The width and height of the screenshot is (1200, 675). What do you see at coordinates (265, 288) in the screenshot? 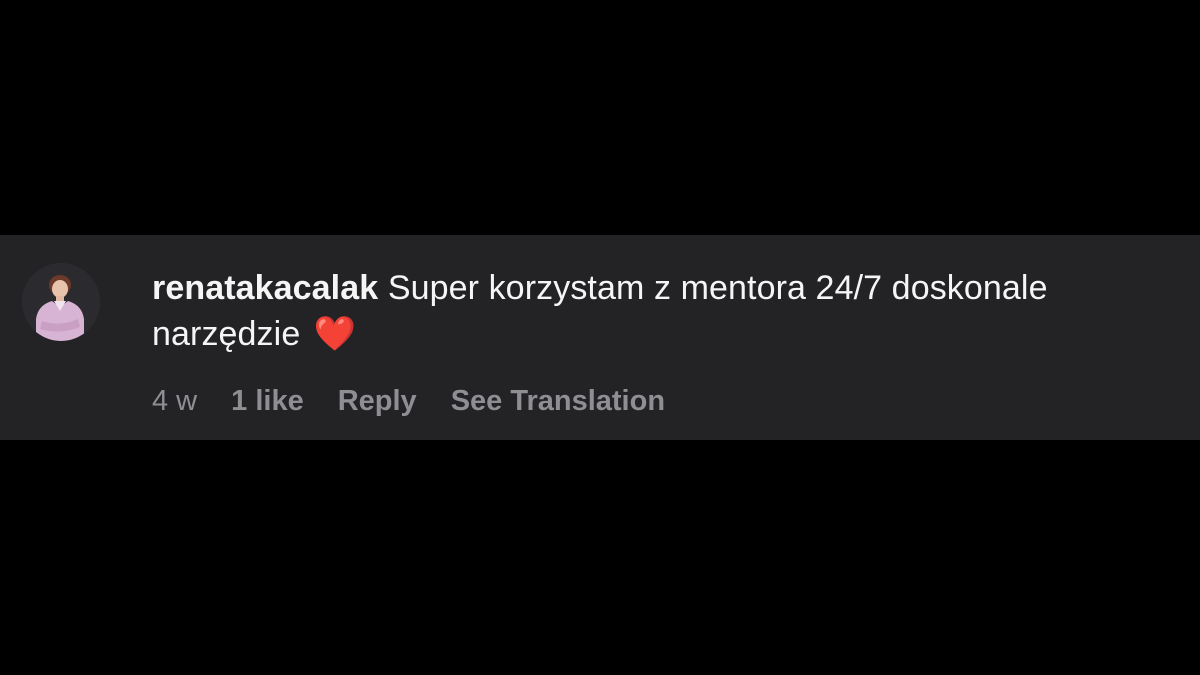
I see `comment-username: renatakacalak` at bounding box center [265, 288].